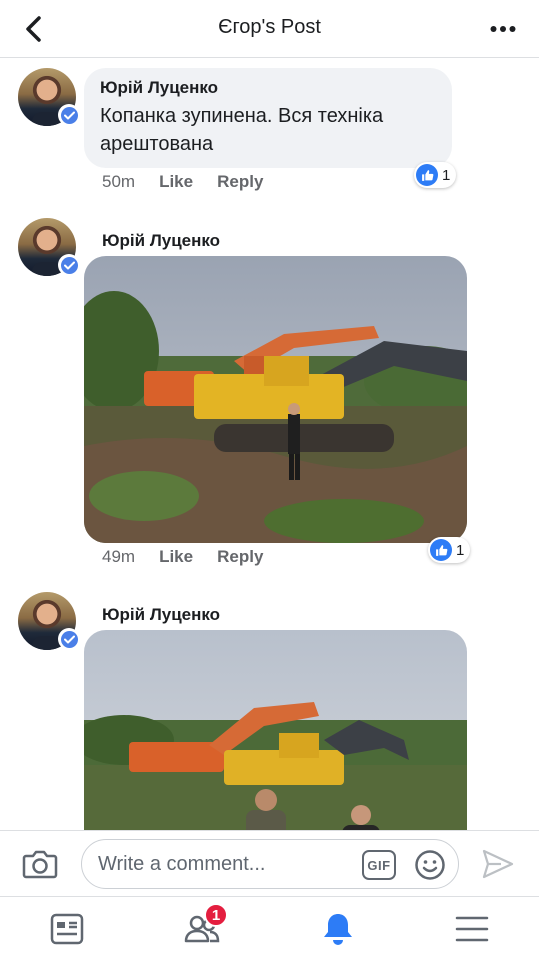  I want to click on comment-timestamp: 49m, so click(118, 557).